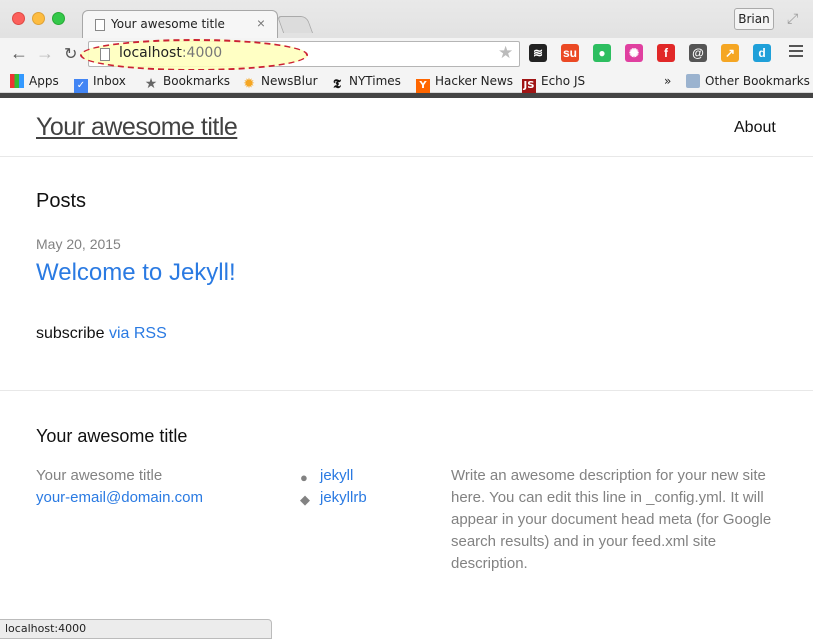  I want to click on url-host: localhost, so click(150, 53).